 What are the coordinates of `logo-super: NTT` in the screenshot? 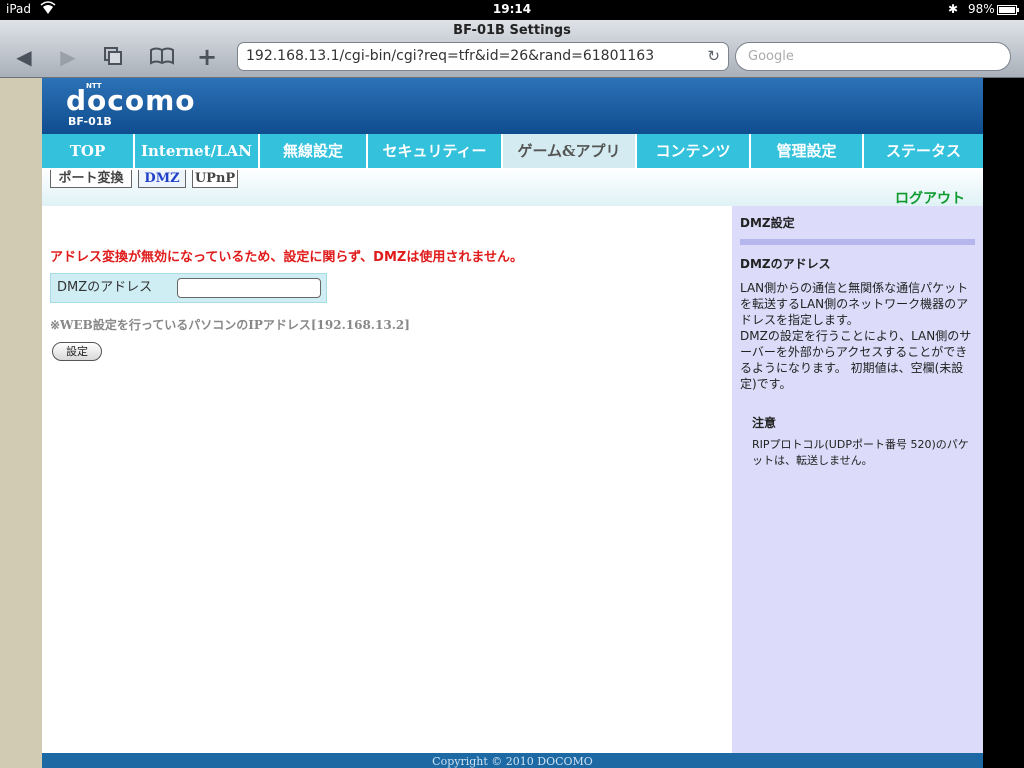 It's located at (94, 86).